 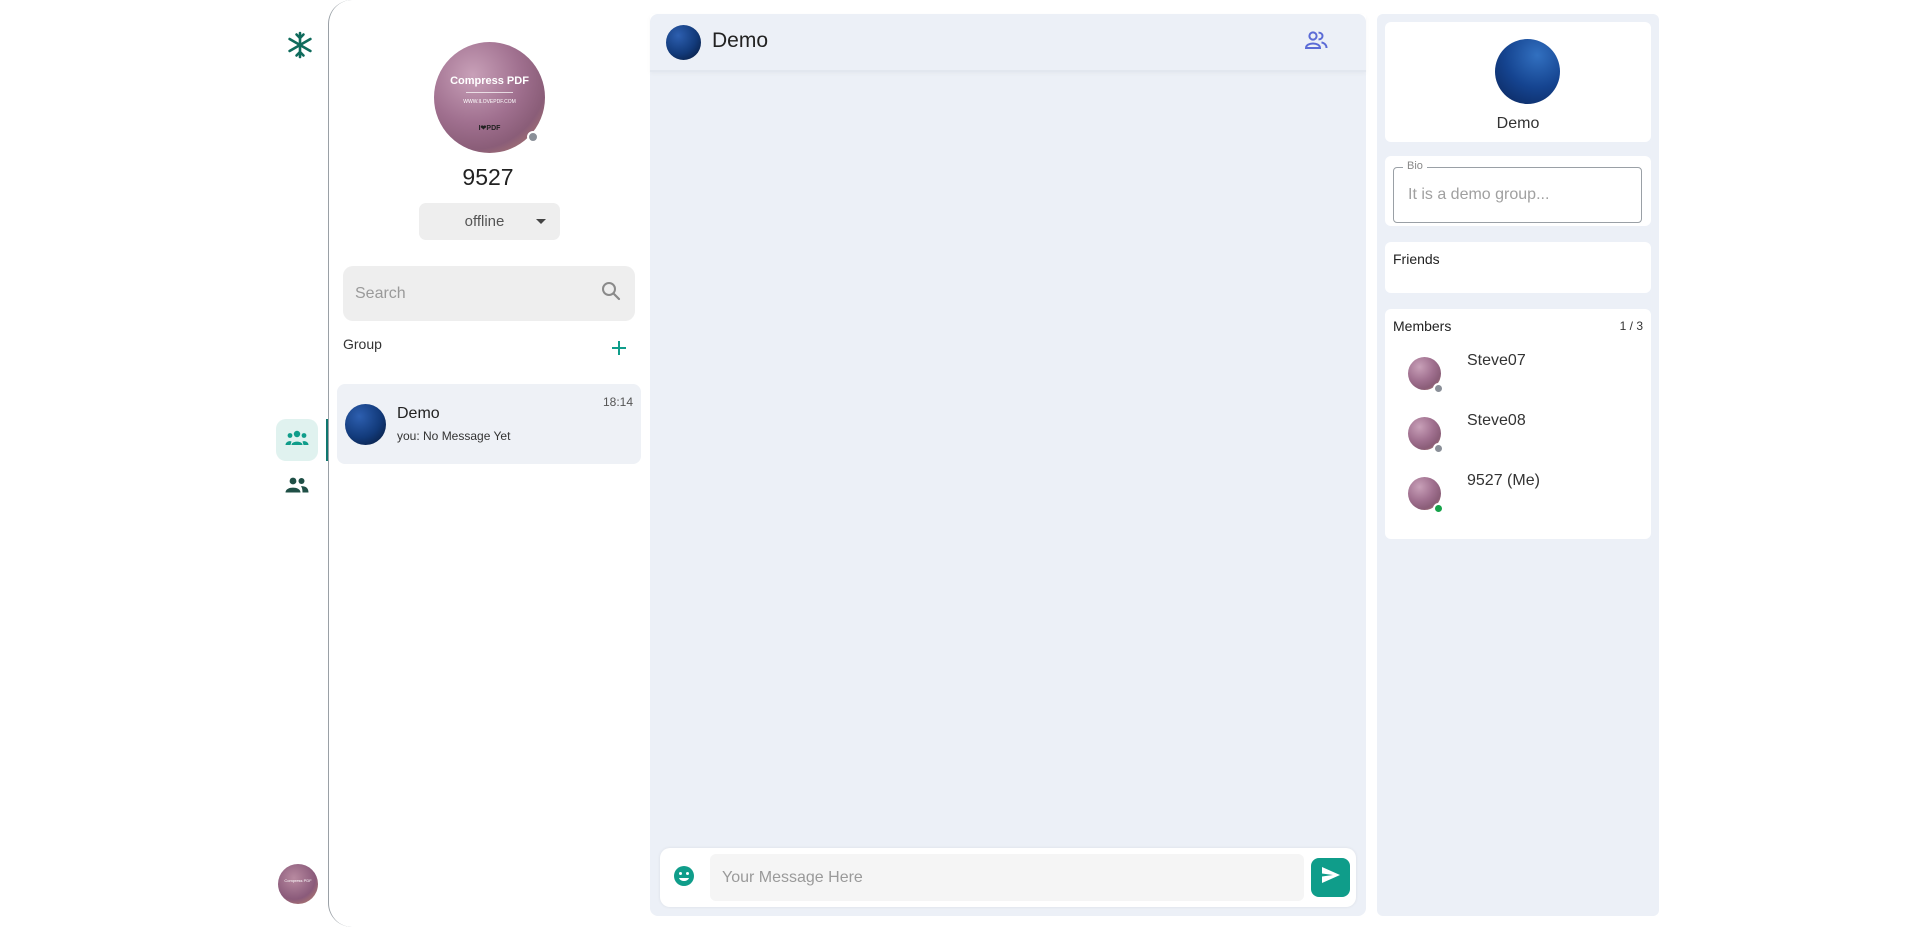 I want to click on group-icon, so click(x=297, y=440).